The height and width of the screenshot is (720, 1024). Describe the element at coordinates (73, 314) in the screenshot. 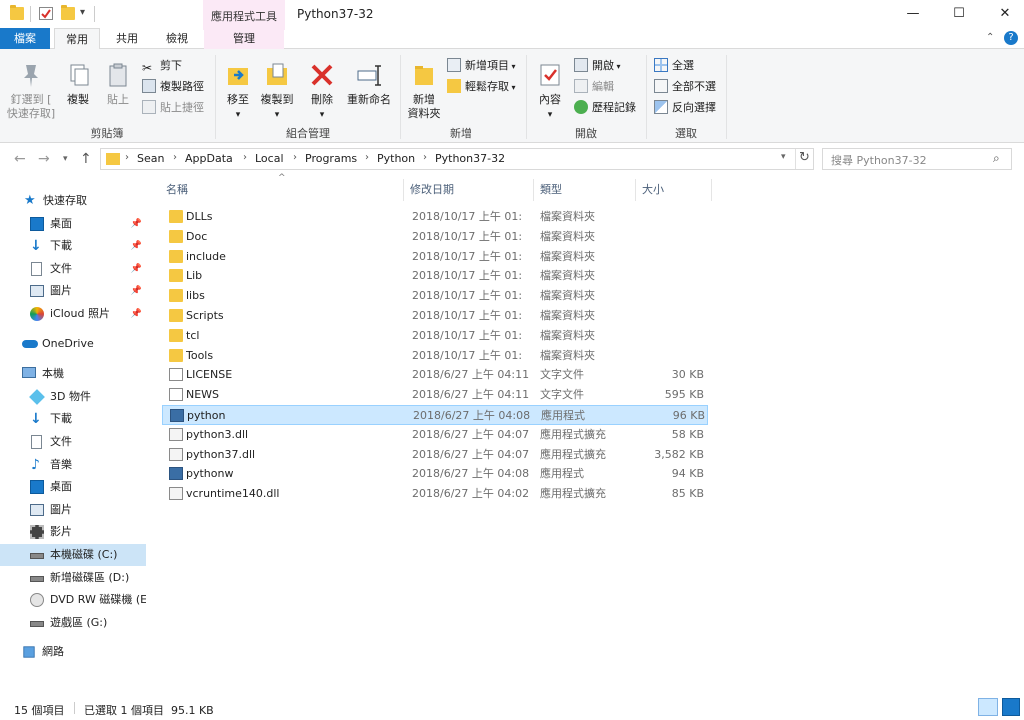

I see `sidebar-item-icloud-photos: iCloud 照片 📌` at that location.